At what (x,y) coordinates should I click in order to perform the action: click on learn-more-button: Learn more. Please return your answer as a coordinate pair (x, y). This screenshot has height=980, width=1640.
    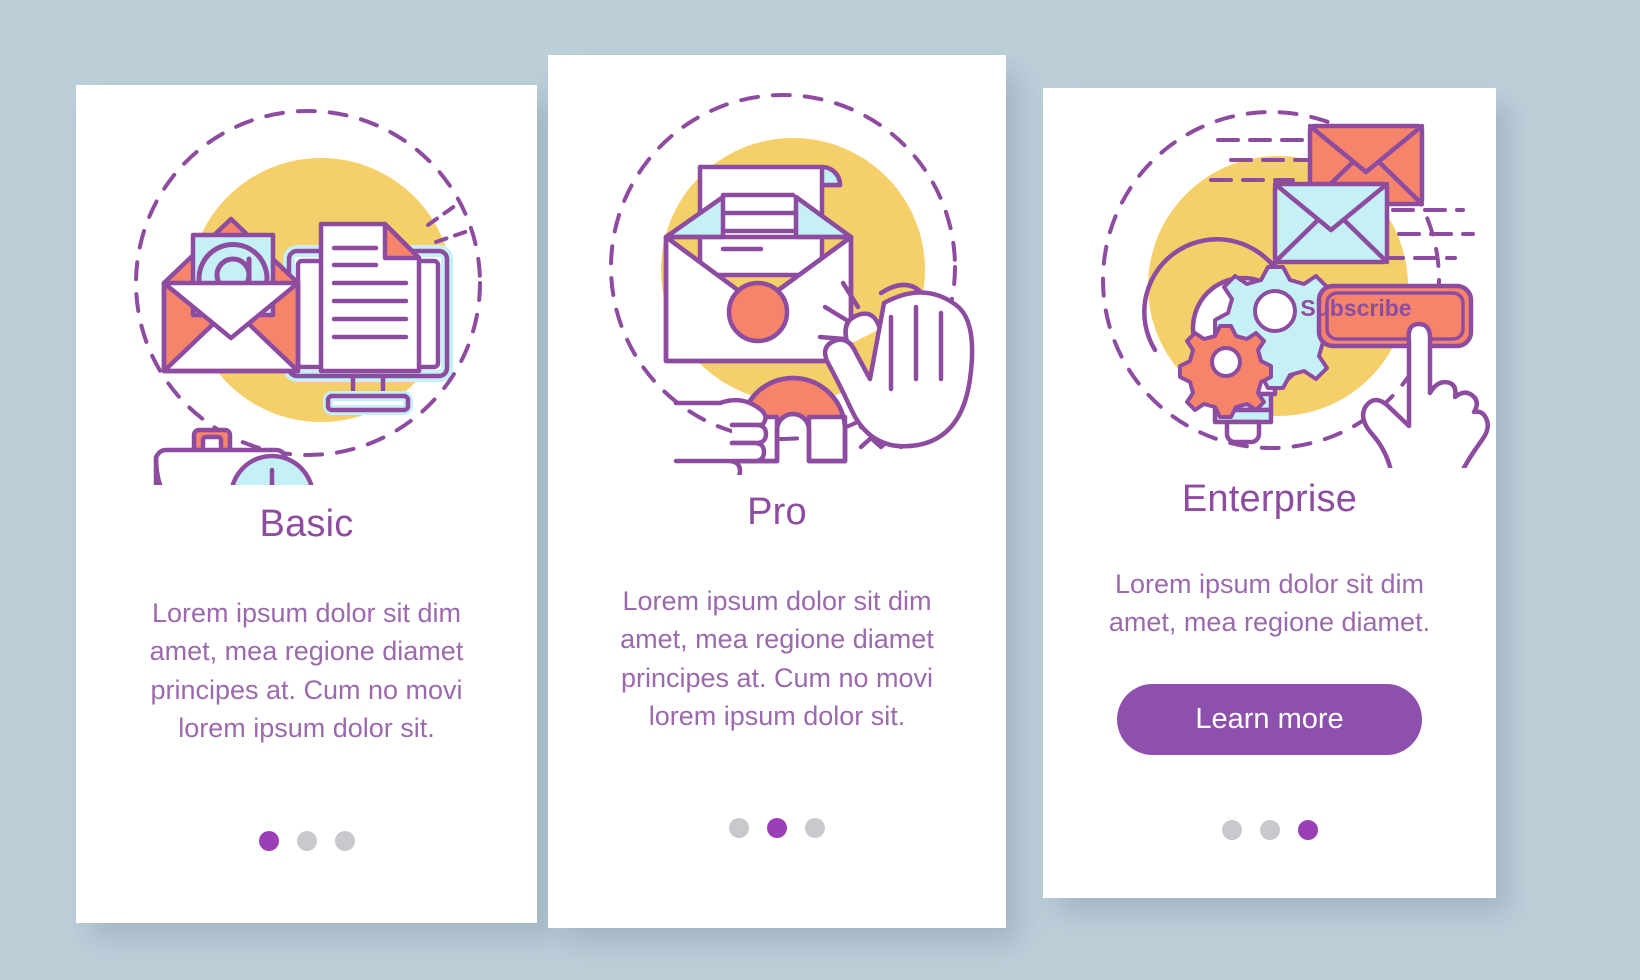
    Looking at the image, I should click on (1269, 719).